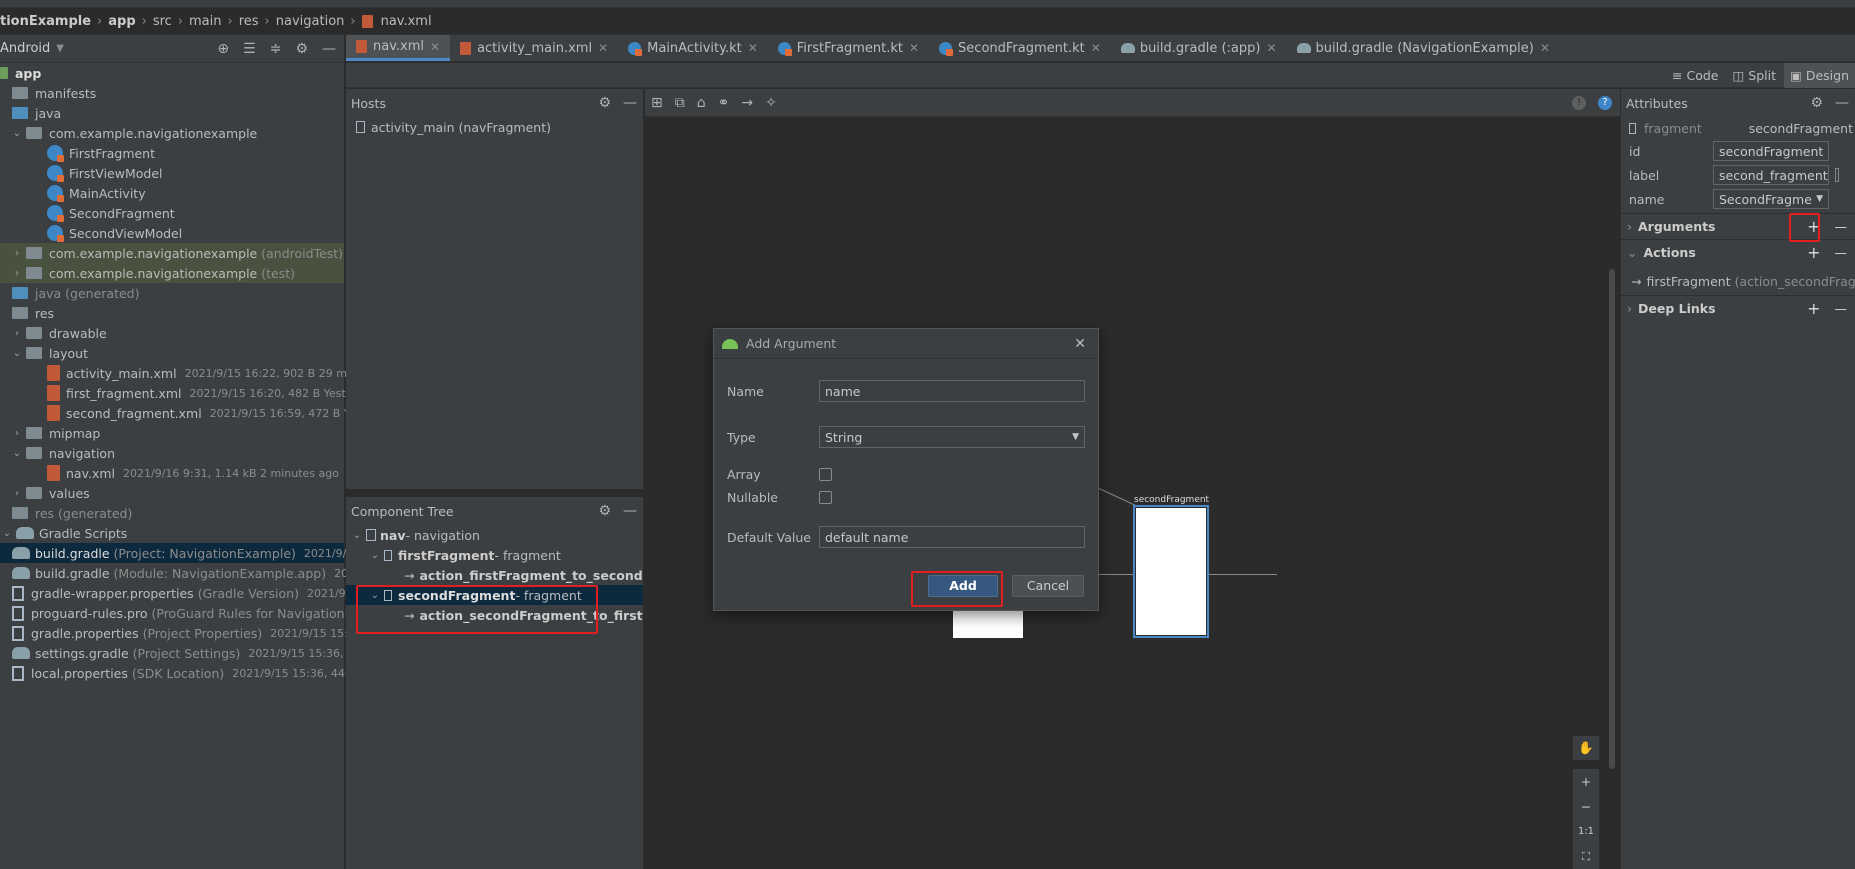 Image resolution: width=1855 pixels, height=869 pixels. What do you see at coordinates (205, 21) in the screenshot?
I see `breadcrumb-main: main` at bounding box center [205, 21].